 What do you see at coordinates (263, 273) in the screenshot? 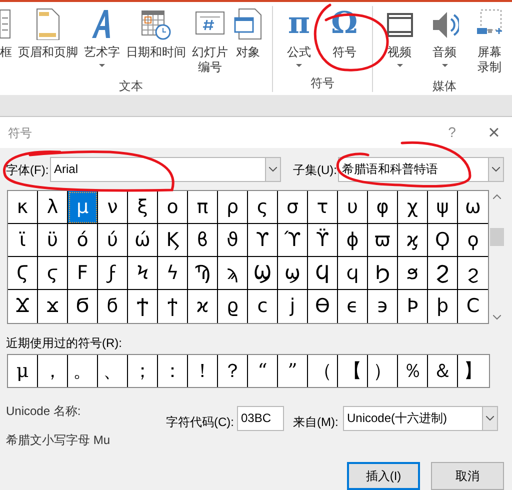
I see `symbol-cell: Ϣ` at bounding box center [263, 273].